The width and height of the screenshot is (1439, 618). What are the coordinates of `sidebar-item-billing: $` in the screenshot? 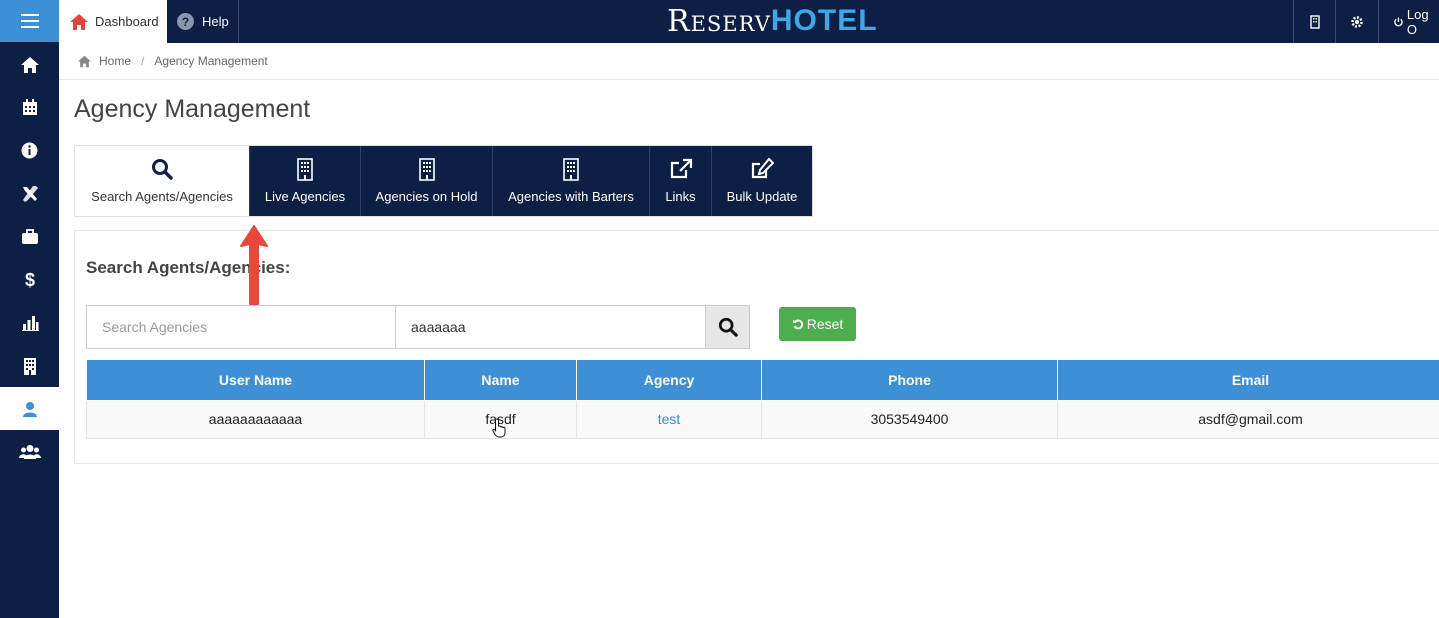 It's located at (29, 279).